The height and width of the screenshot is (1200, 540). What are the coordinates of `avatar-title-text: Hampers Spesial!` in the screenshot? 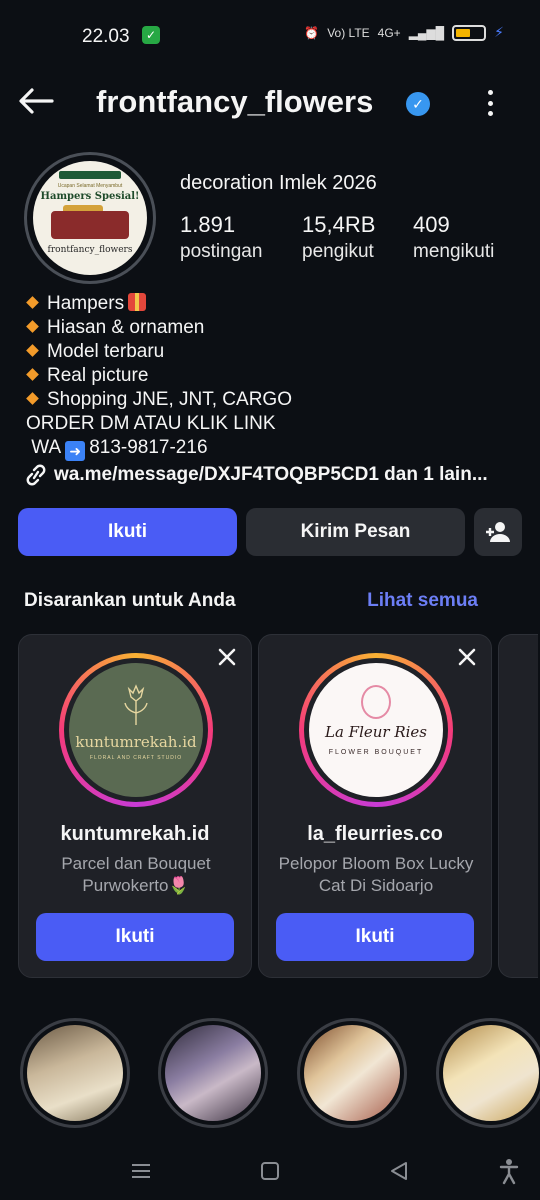 It's located at (90, 196).